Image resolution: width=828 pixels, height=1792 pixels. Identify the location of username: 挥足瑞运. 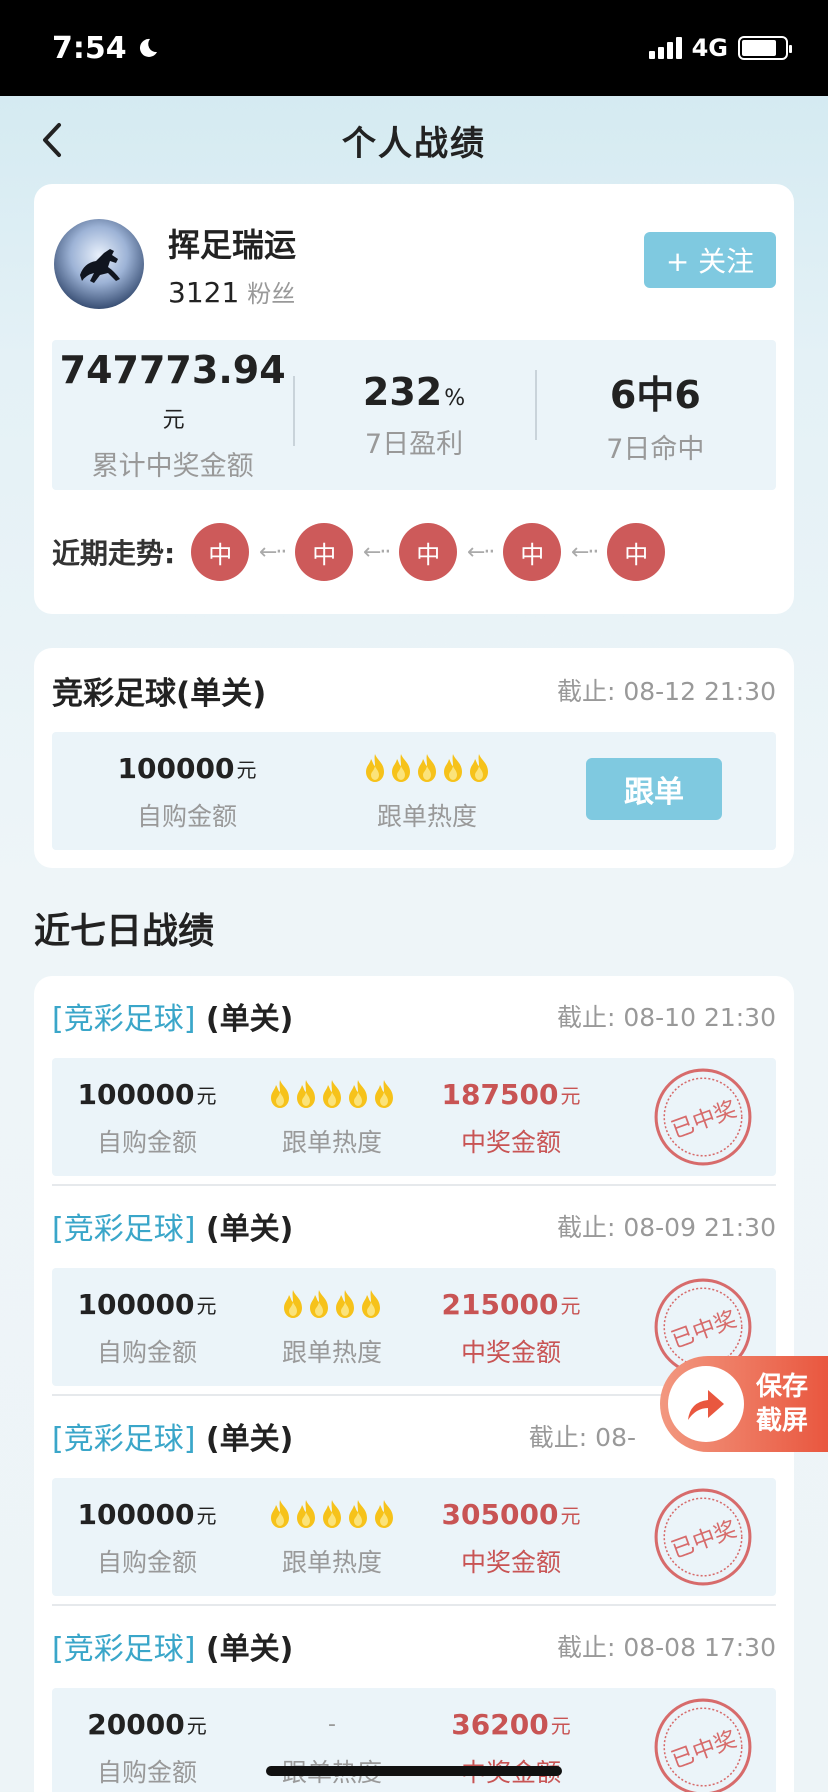
(232, 244).